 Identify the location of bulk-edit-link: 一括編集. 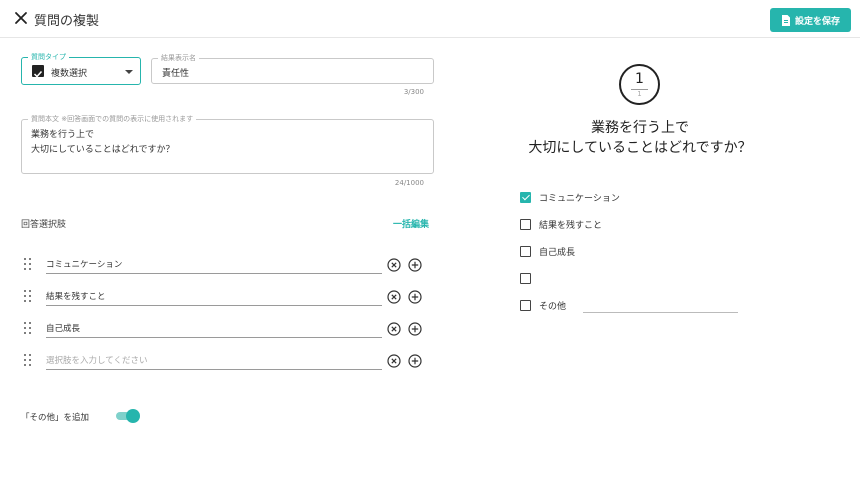
(411, 223).